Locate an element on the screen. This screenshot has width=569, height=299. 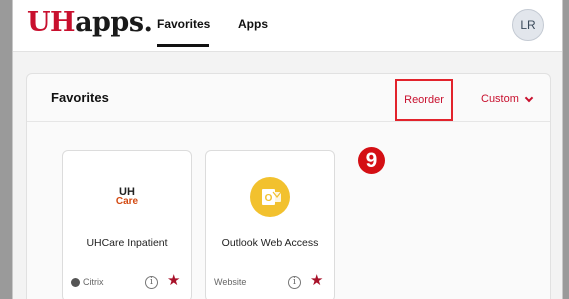
chevron-down-icon is located at coordinates (529, 97).